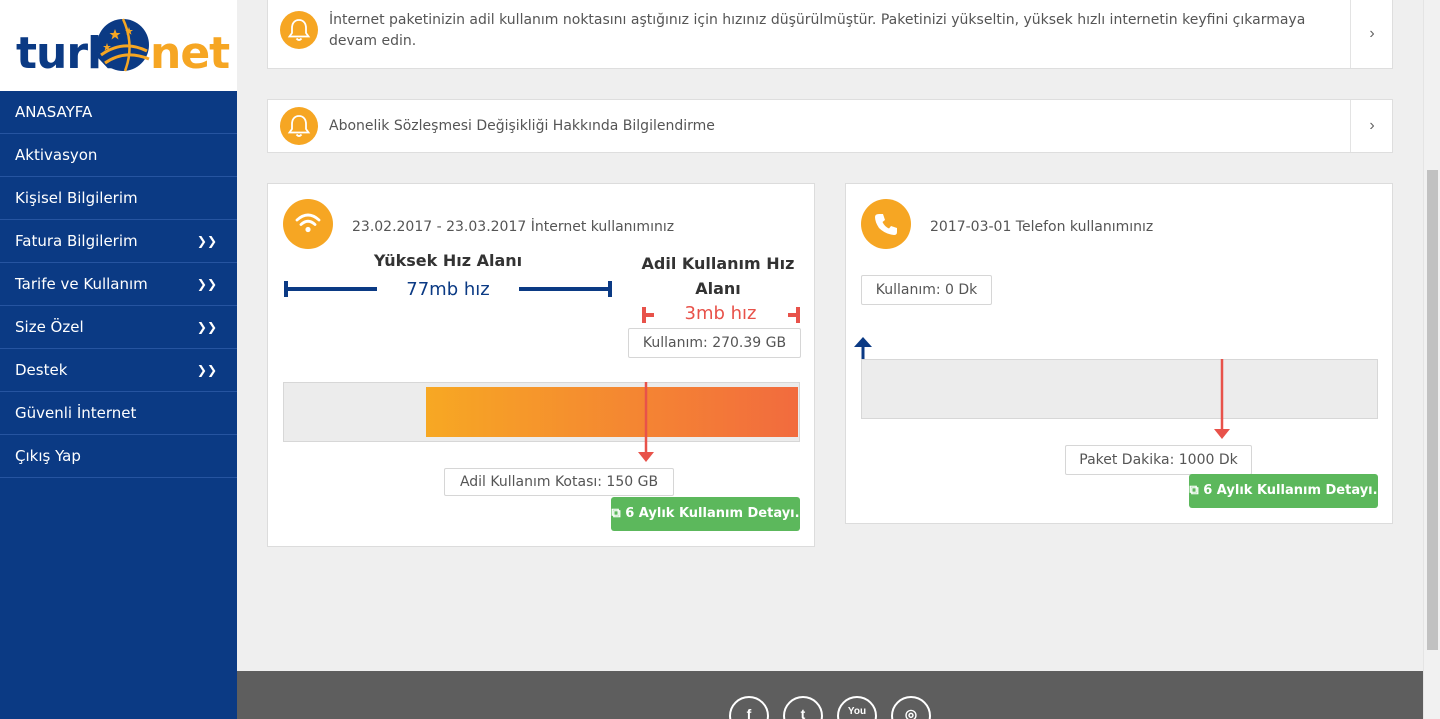 This screenshot has height=719, width=1440. Describe the element at coordinates (76, 198) in the screenshot. I see `sidebar-item-label: Kişisel Bilgilerim` at that location.